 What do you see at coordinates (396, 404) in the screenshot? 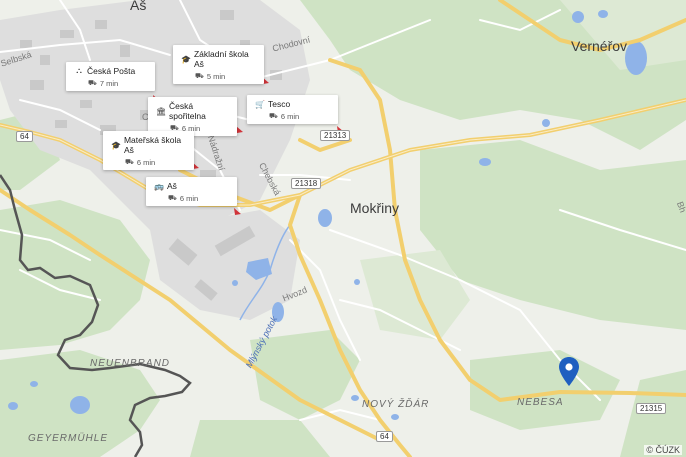
I see `place-label-novy-zdar: NOVÝ ŽĎÁR` at bounding box center [396, 404].